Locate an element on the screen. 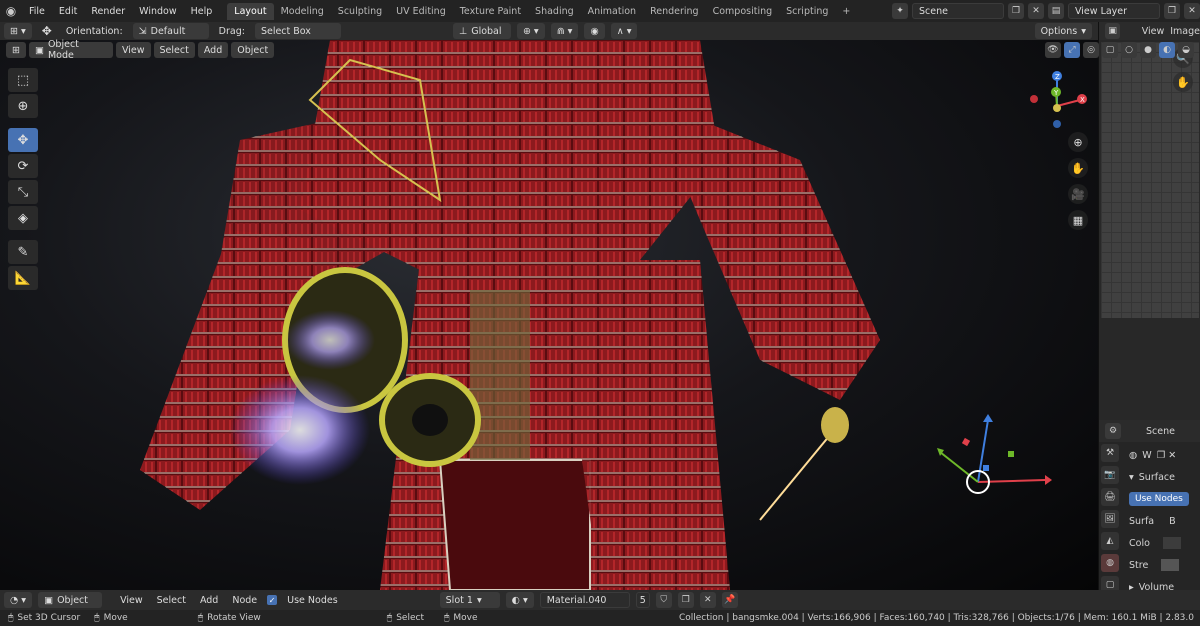 Image resolution: width=1200 pixels, height=626 pixels. shader-menu-select: Select is located at coordinates (171, 600).